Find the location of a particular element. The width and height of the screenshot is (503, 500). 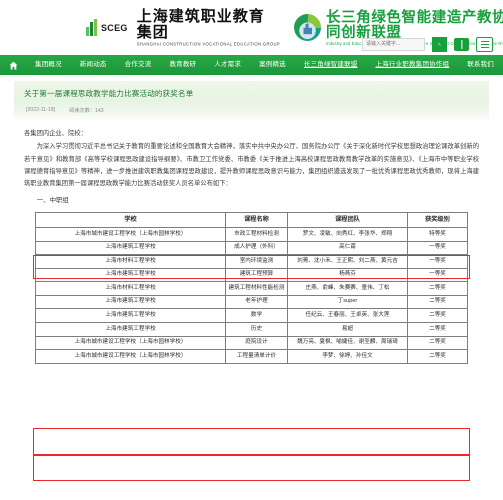

cell-course: 工程量清单计价 is located at coordinates (256, 356).